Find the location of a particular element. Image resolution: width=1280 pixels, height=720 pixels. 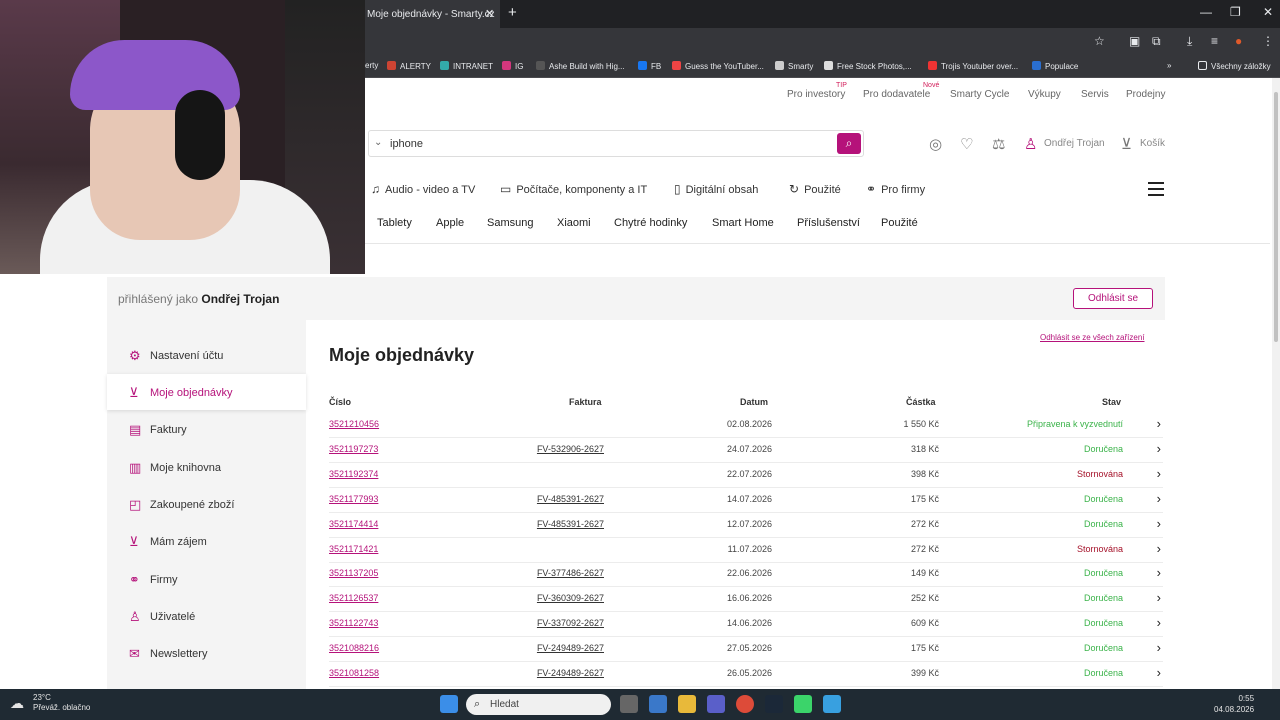

sidebar-item-orders: ⊻ Moje objednávky is located at coordinates (206, 392).